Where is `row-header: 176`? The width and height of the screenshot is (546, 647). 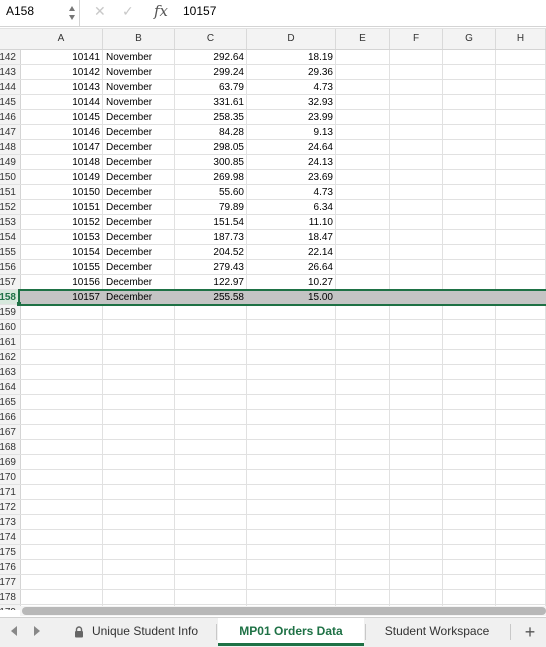
row-header: 176 is located at coordinates (10, 567).